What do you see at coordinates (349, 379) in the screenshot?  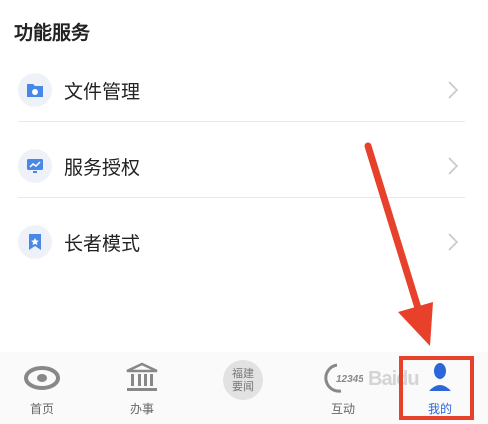 I see `svg-text: 12345` at bounding box center [349, 379].